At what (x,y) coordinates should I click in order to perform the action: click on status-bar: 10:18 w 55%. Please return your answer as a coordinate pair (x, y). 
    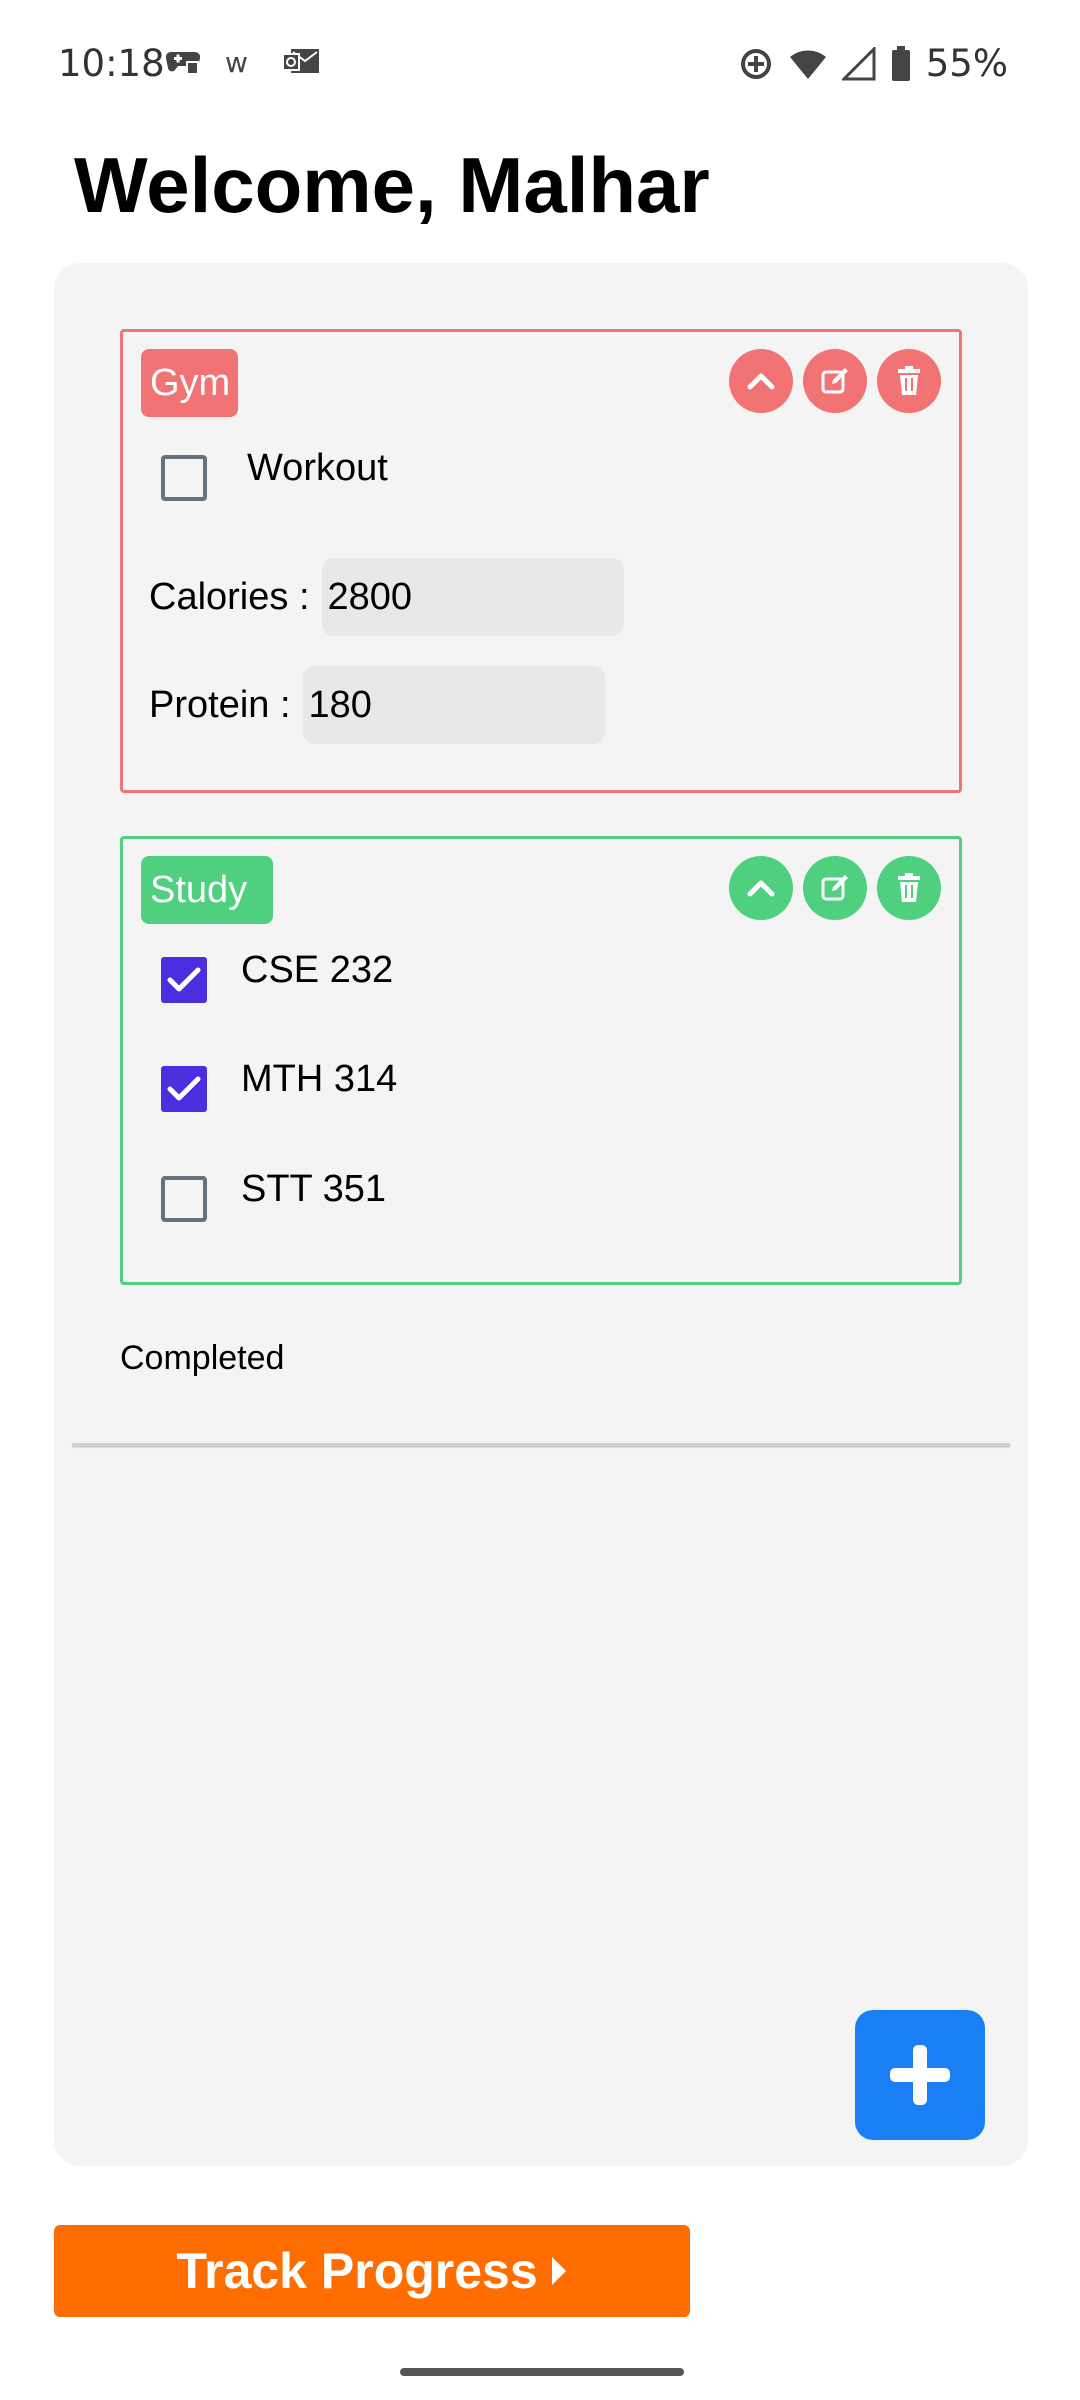
    Looking at the image, I should click on (540, 65).